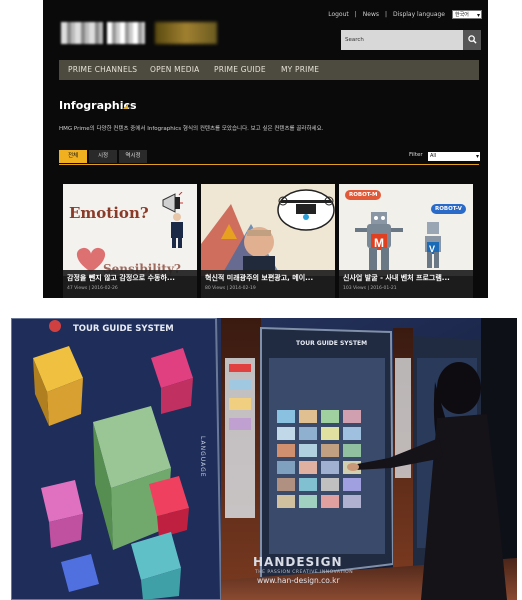 The width and height of the screenshot is (522, 600). I want to click on search-button, so click(472, 40).